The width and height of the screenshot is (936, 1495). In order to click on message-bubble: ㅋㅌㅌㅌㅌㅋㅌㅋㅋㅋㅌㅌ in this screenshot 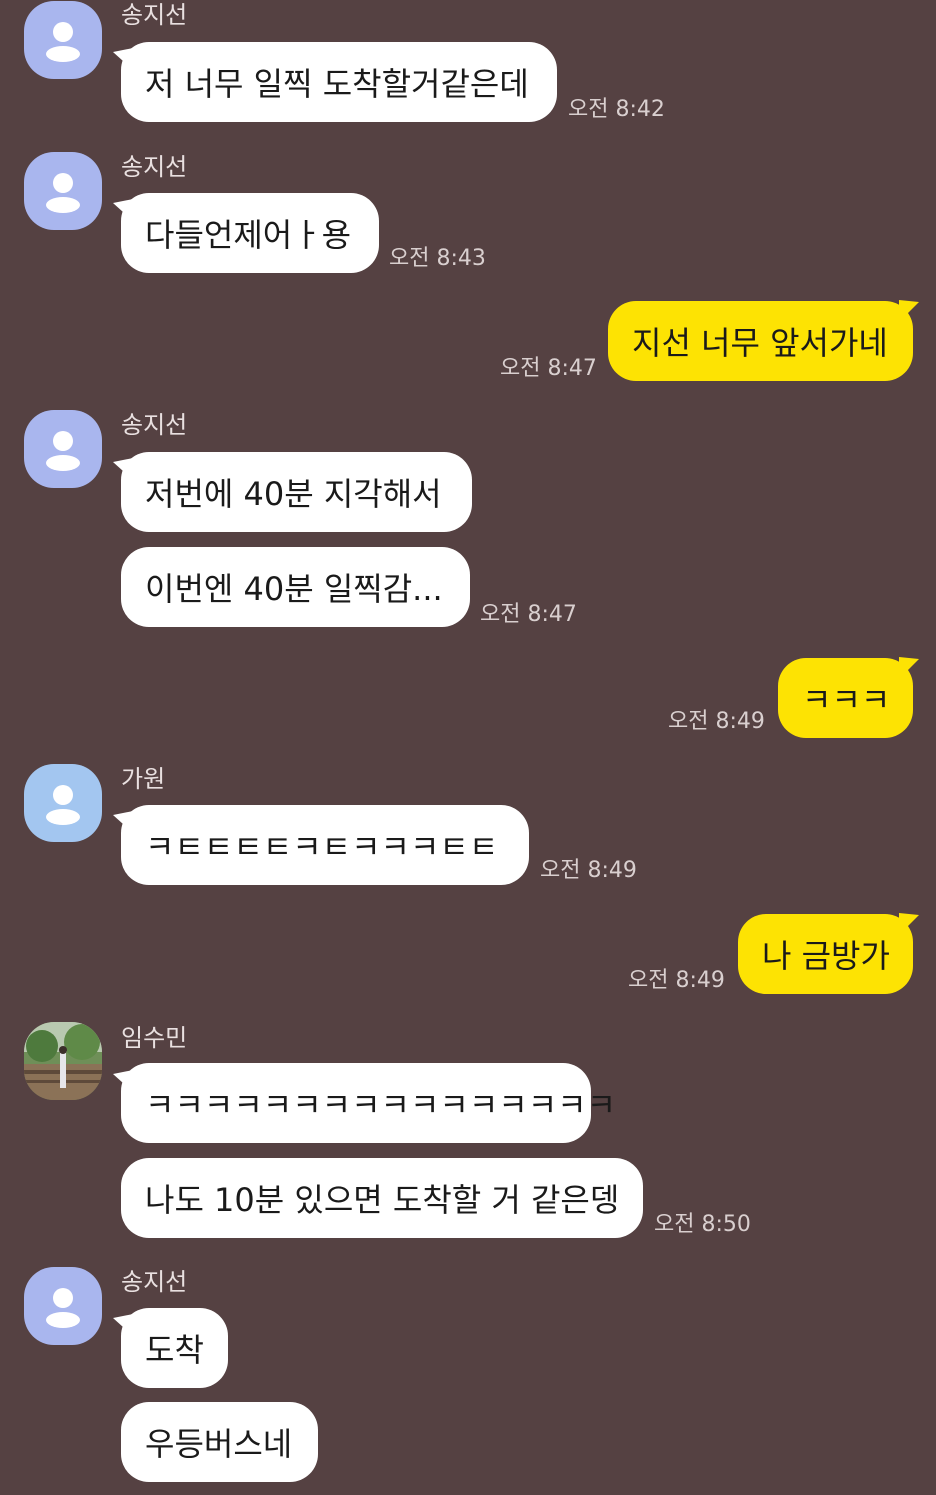, I will do `click(325, 845)`.